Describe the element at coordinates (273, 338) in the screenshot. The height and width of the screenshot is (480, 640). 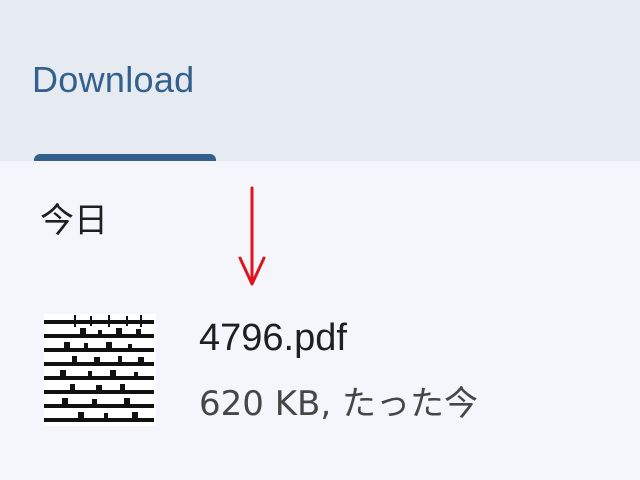
I see `file-name: 4796.pdf` at that location.